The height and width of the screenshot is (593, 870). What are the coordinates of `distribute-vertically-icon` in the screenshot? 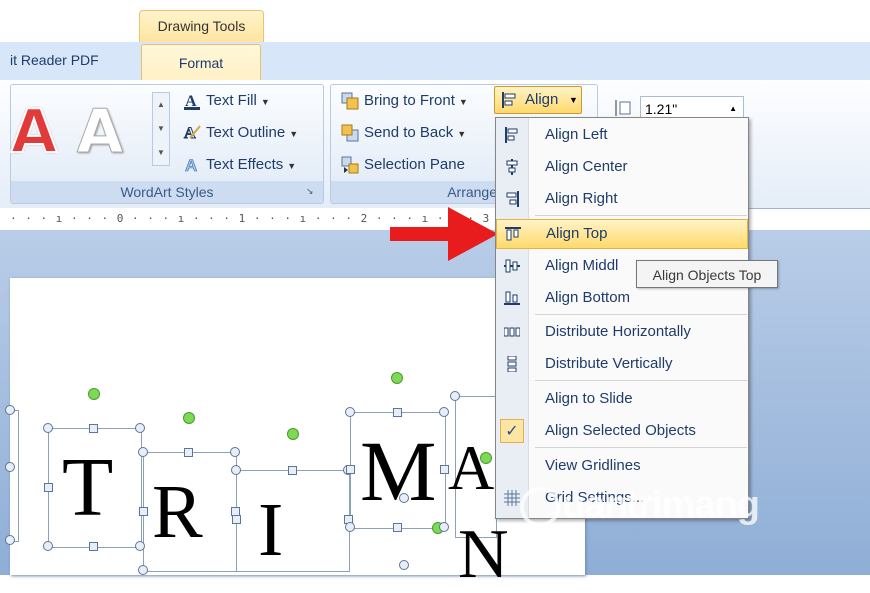 It's located at (512, 364).